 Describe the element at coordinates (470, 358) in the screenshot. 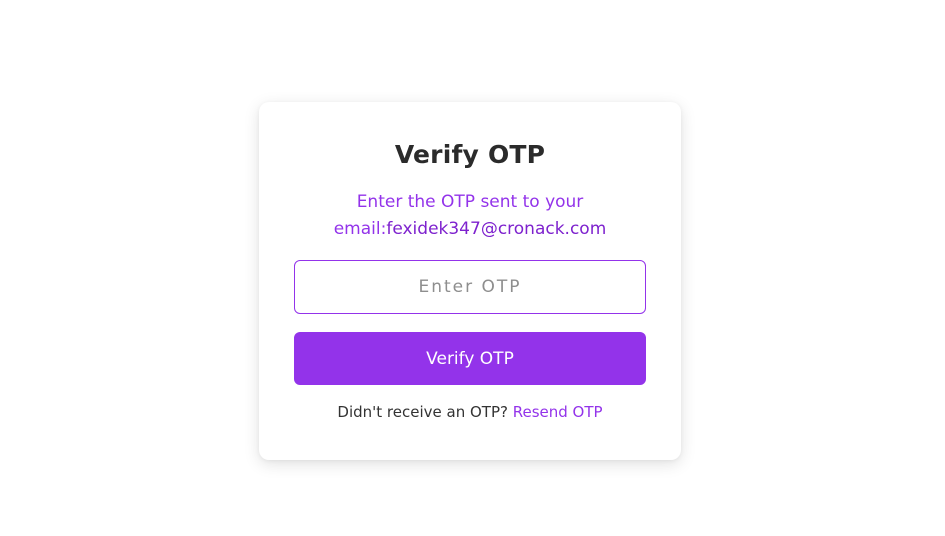

I see `verify-otp-button: Verify OTP` at that location.